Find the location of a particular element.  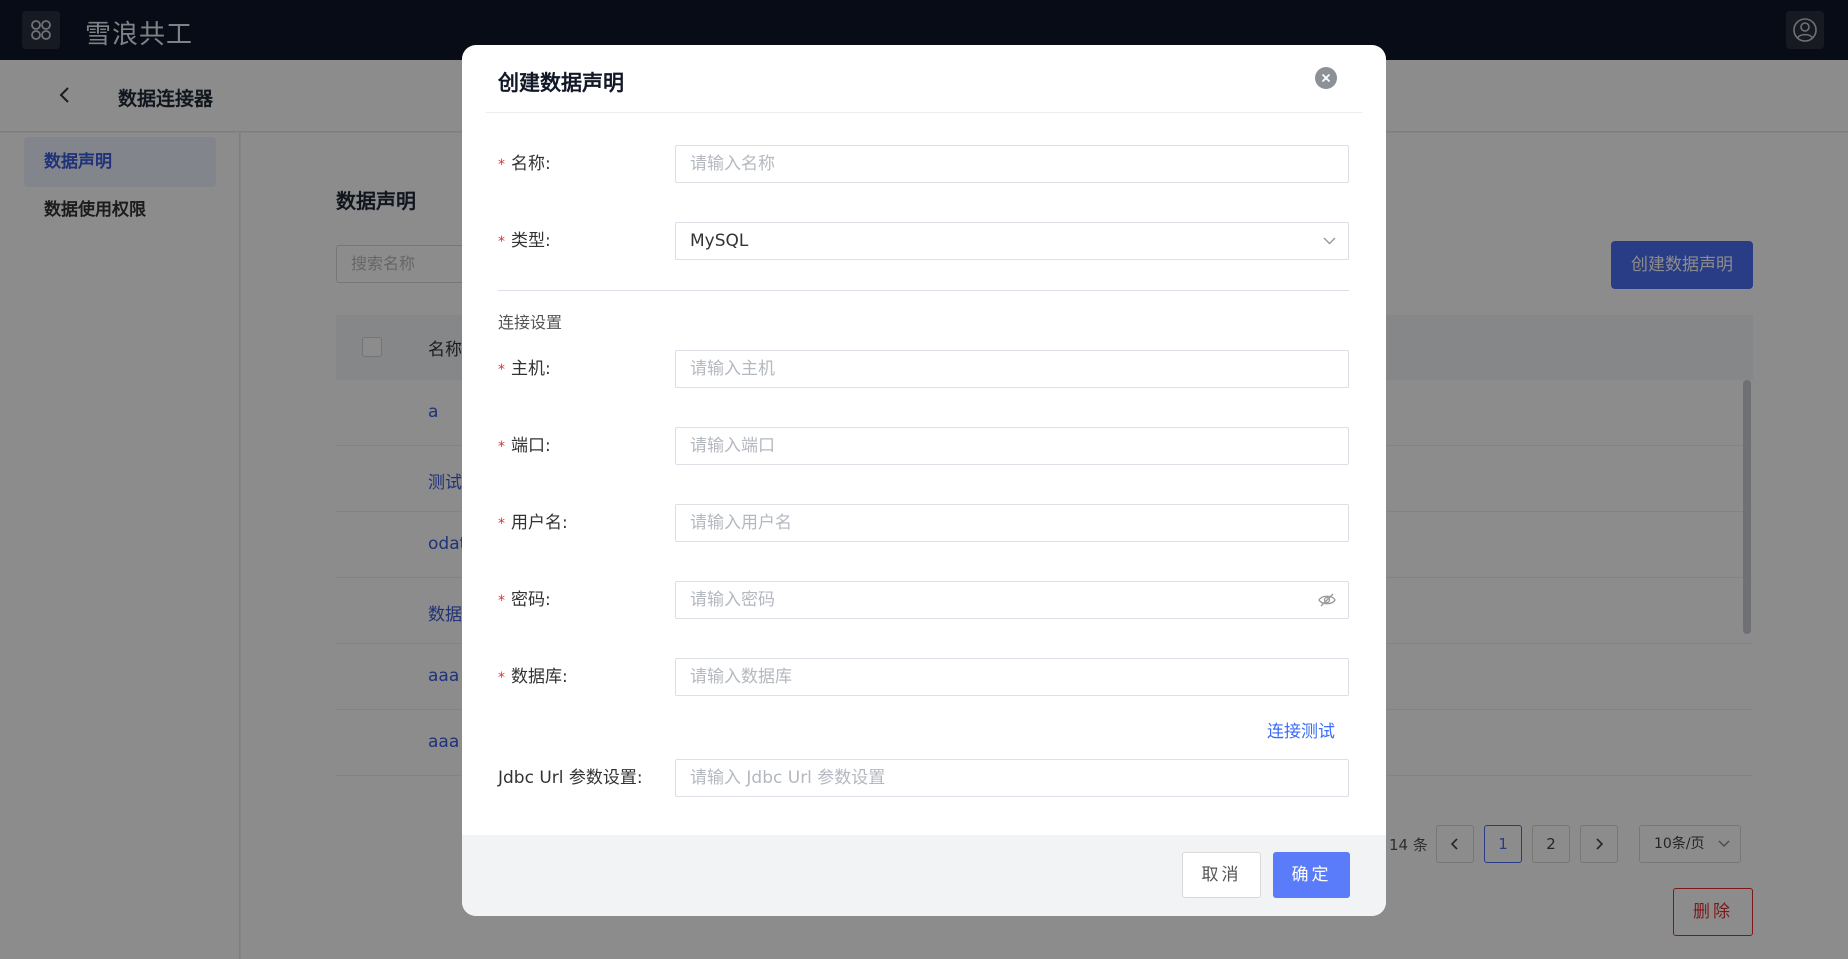

host-label: * 主机: is located at coordinates (524, 369).